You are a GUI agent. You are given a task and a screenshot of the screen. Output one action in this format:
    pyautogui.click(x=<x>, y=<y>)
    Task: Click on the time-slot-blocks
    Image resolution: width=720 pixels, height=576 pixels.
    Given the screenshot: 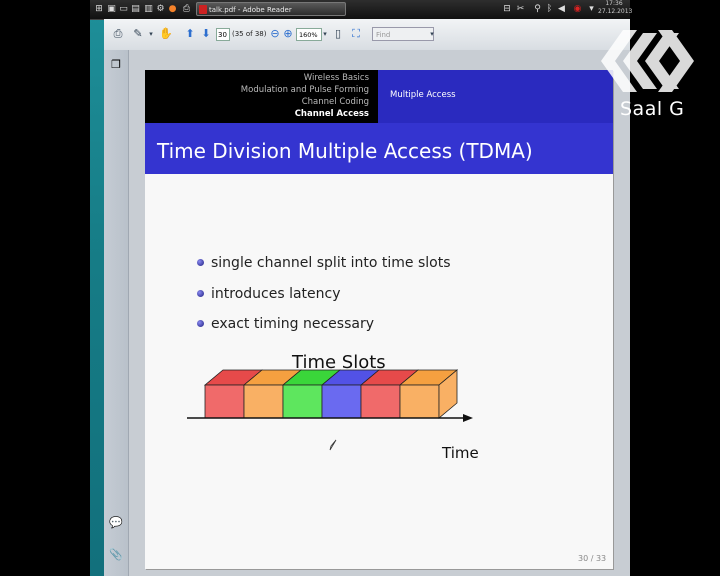 What is the action you would take?
    pyautogui.click(x=331, y=394)
    